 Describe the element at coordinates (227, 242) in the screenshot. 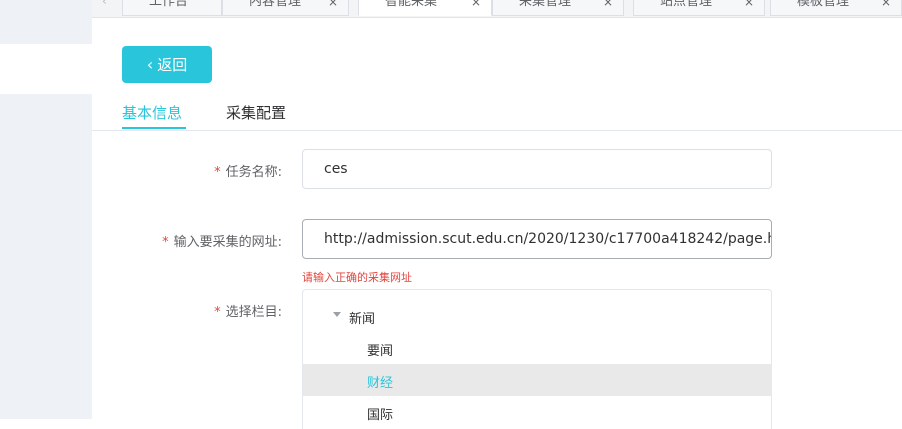

I see `url-label-text: 输入要采集的网址:` at that location.